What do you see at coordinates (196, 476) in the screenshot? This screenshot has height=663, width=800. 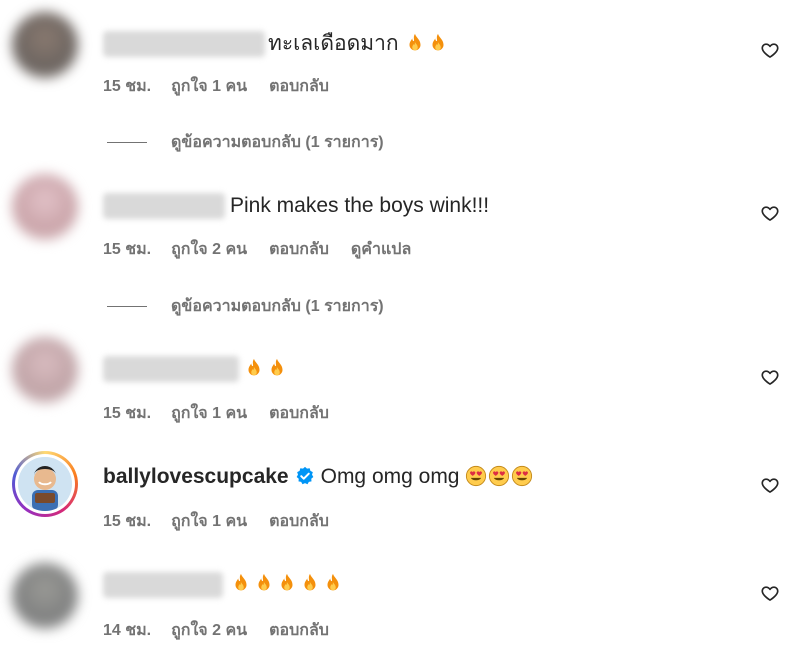 I see `username: ballylovescupcake` at bounding box center [196, 476].